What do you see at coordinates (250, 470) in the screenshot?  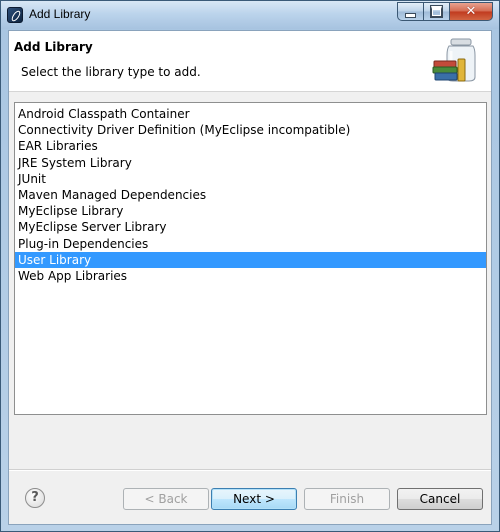 I see `button-bar-separator` at bounding box center [250, 470].